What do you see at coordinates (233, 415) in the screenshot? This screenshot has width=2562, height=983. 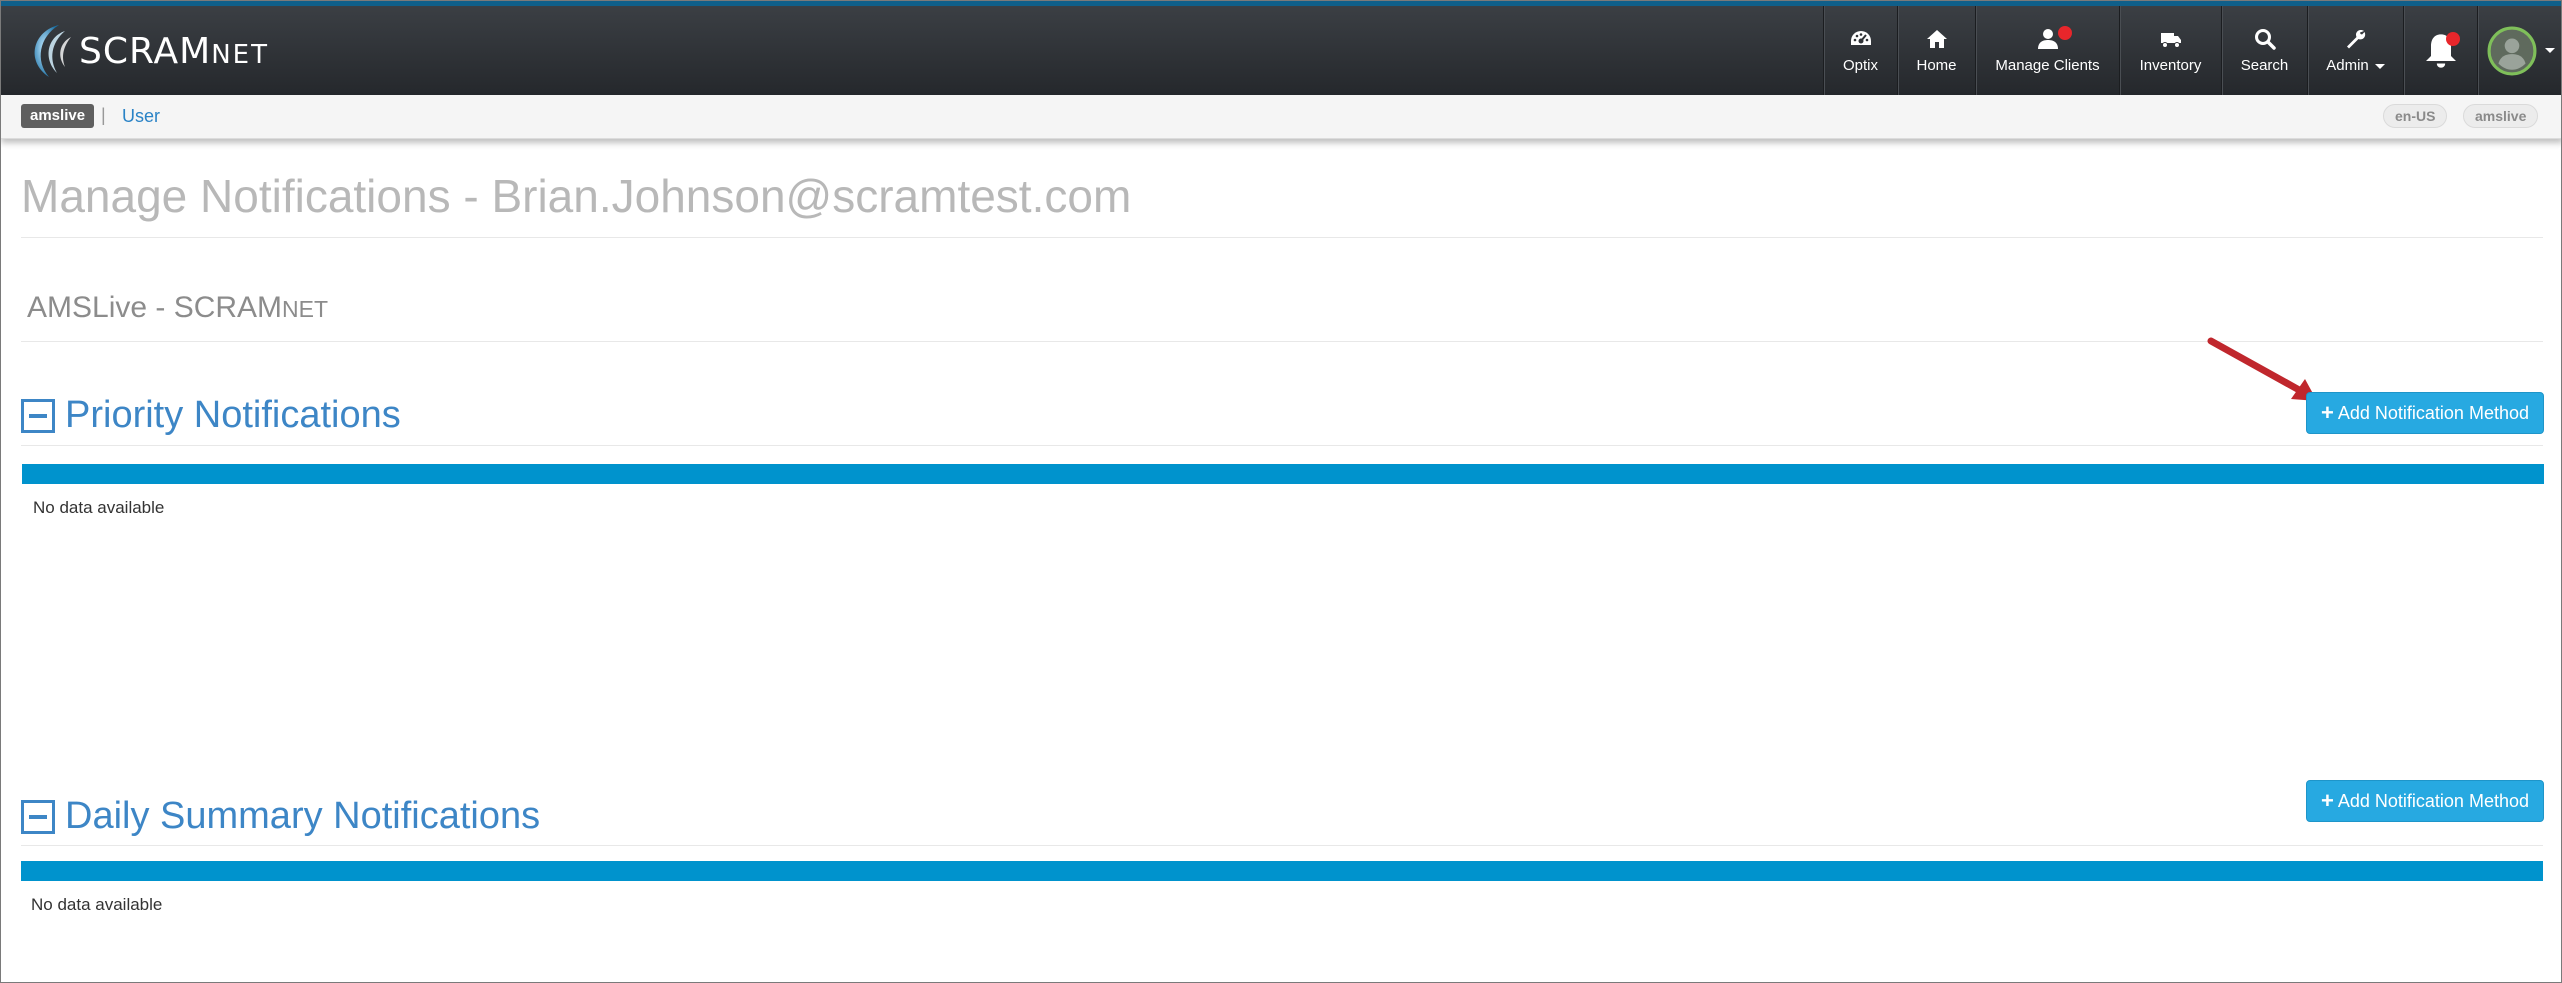 I see `priority-section-title: Priority Notifications` at bounding box center [233, 415].